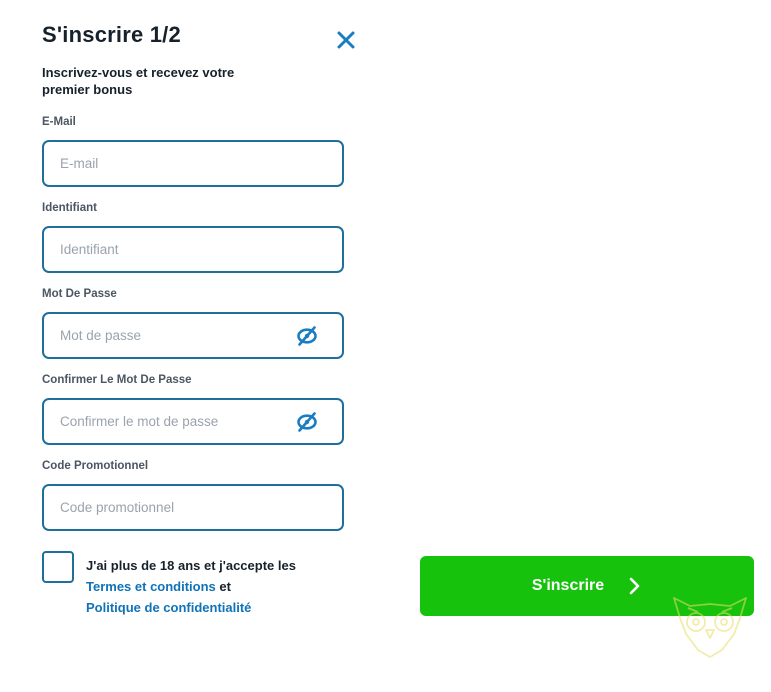 Image resolution: width=771 pixels, height=692 pixels. What do you see at coordinates (59, 122) in the screenshot?
I see `email-label: E-Mail` at bounding box center [59, 122].